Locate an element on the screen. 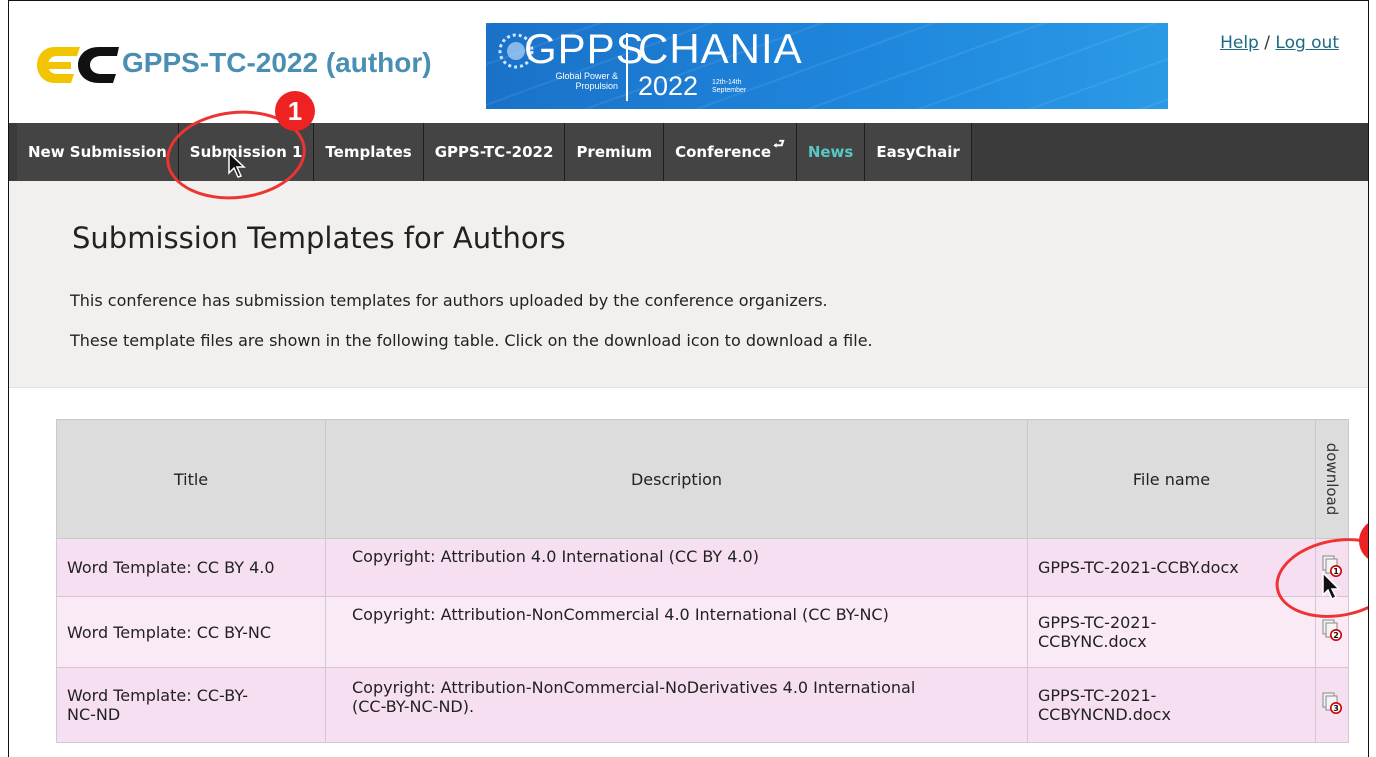 The image size is (1376, 757). banner-tagline: Global Power & Propulsion is located at coordinates (586, 81).